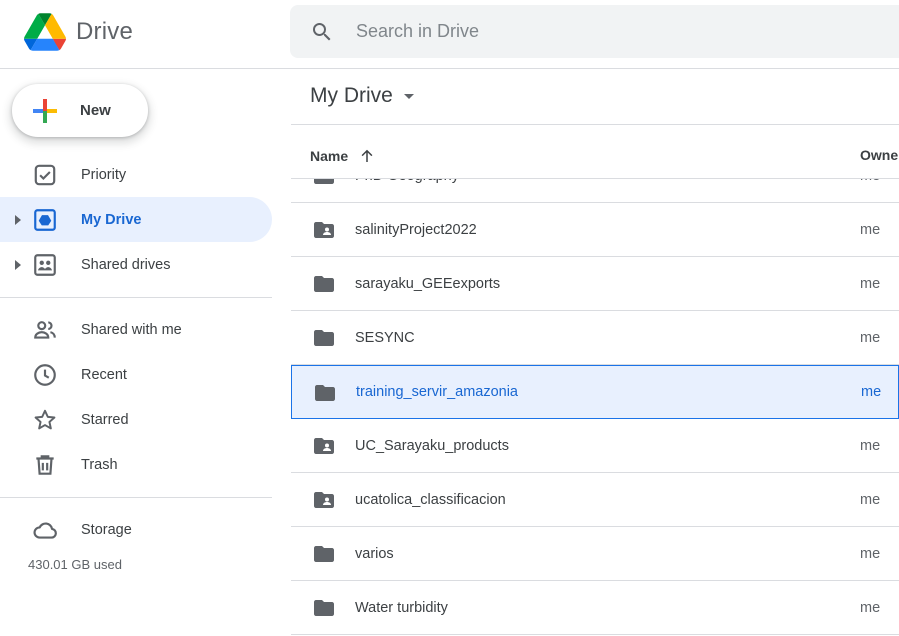 The height and width of the screenshot is (636, 899). What do you see at coordinates (595, 500) in the screenshot?
I see `file-row: ucatolica_classificacion me` at bounding box center [595, 500].